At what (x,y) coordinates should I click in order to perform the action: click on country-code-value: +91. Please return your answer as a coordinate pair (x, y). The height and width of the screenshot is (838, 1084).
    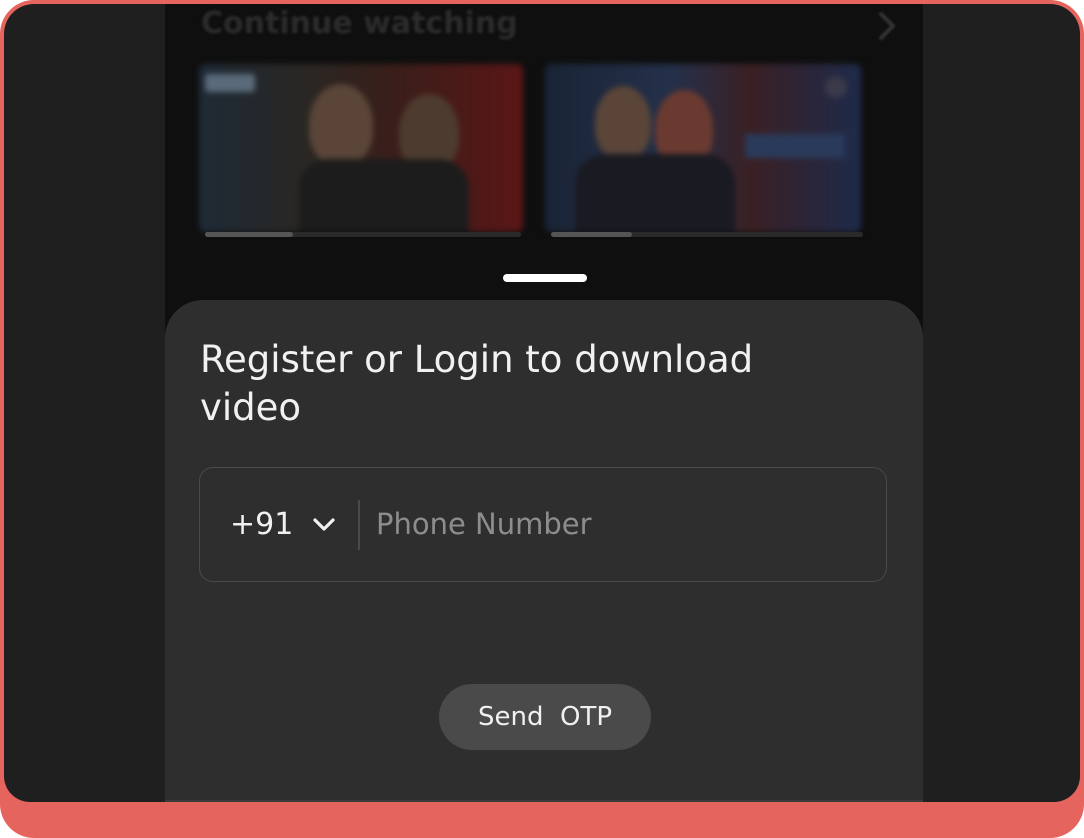
    Looking at the image, I should click on (262, 524).